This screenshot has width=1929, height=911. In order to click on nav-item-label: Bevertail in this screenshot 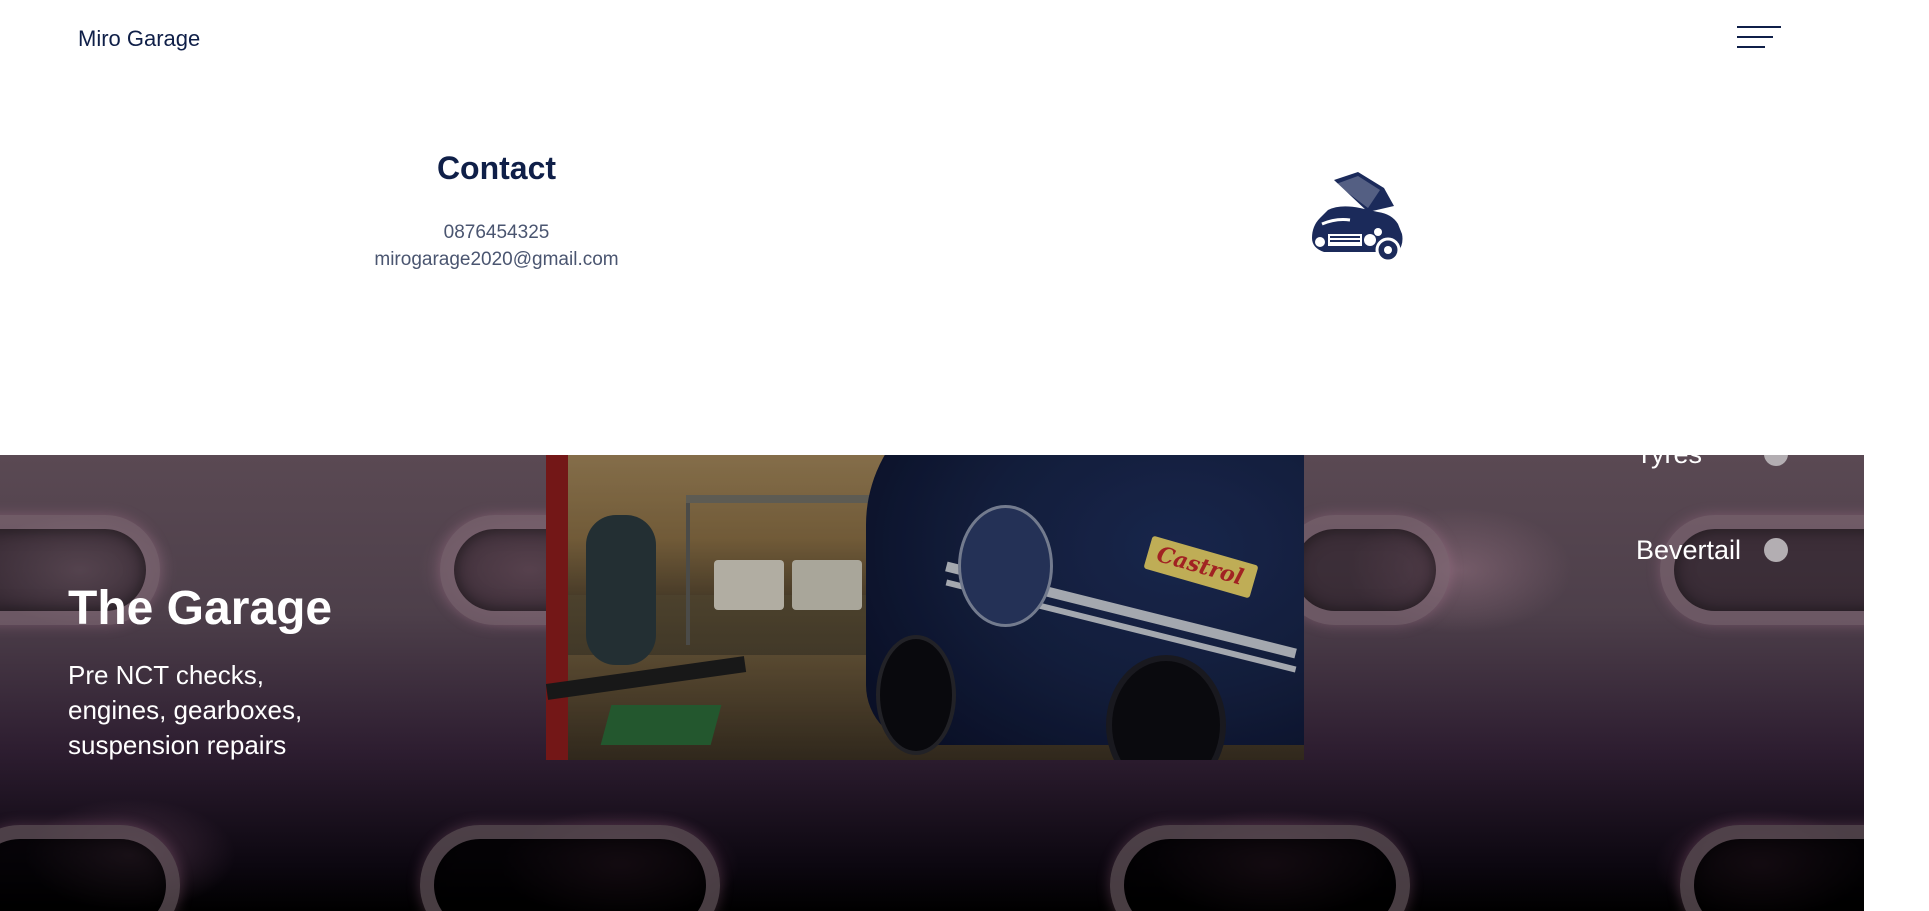, I will do `click(1689, 550)`.